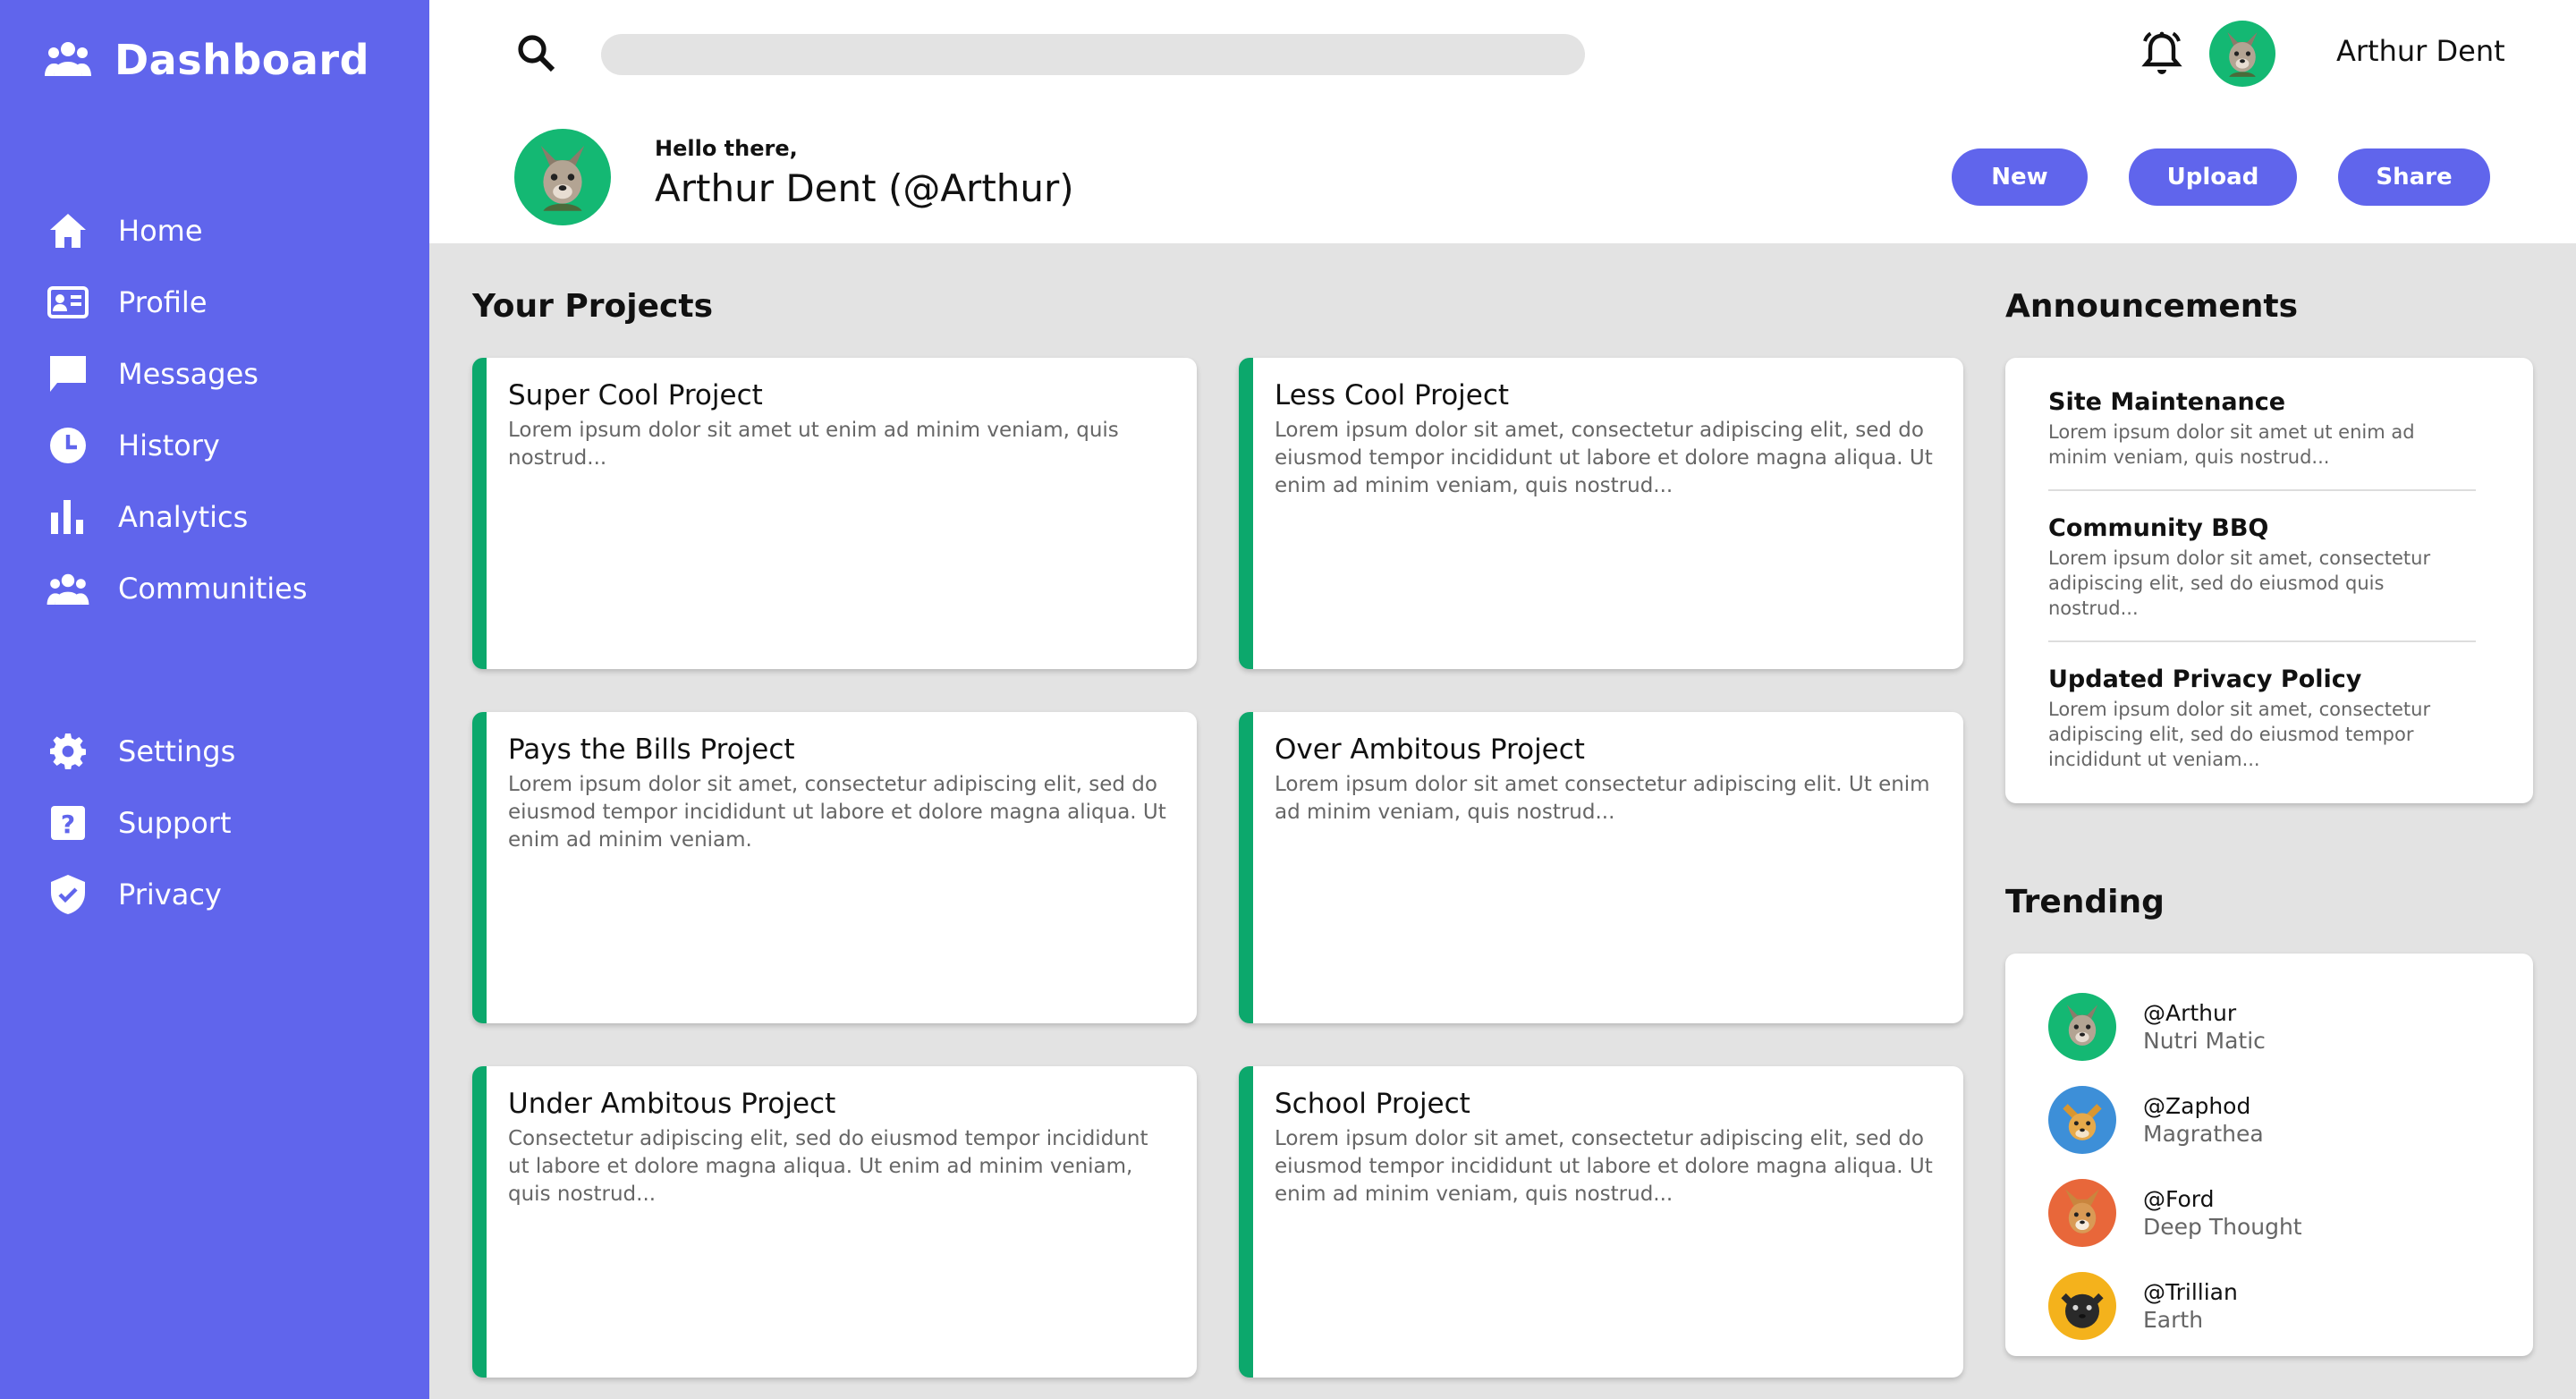  Describe the element at coordinates (2269, 1026) in the screenshot. I see `trending-item: @Arthur Nutri Matic` at that location.